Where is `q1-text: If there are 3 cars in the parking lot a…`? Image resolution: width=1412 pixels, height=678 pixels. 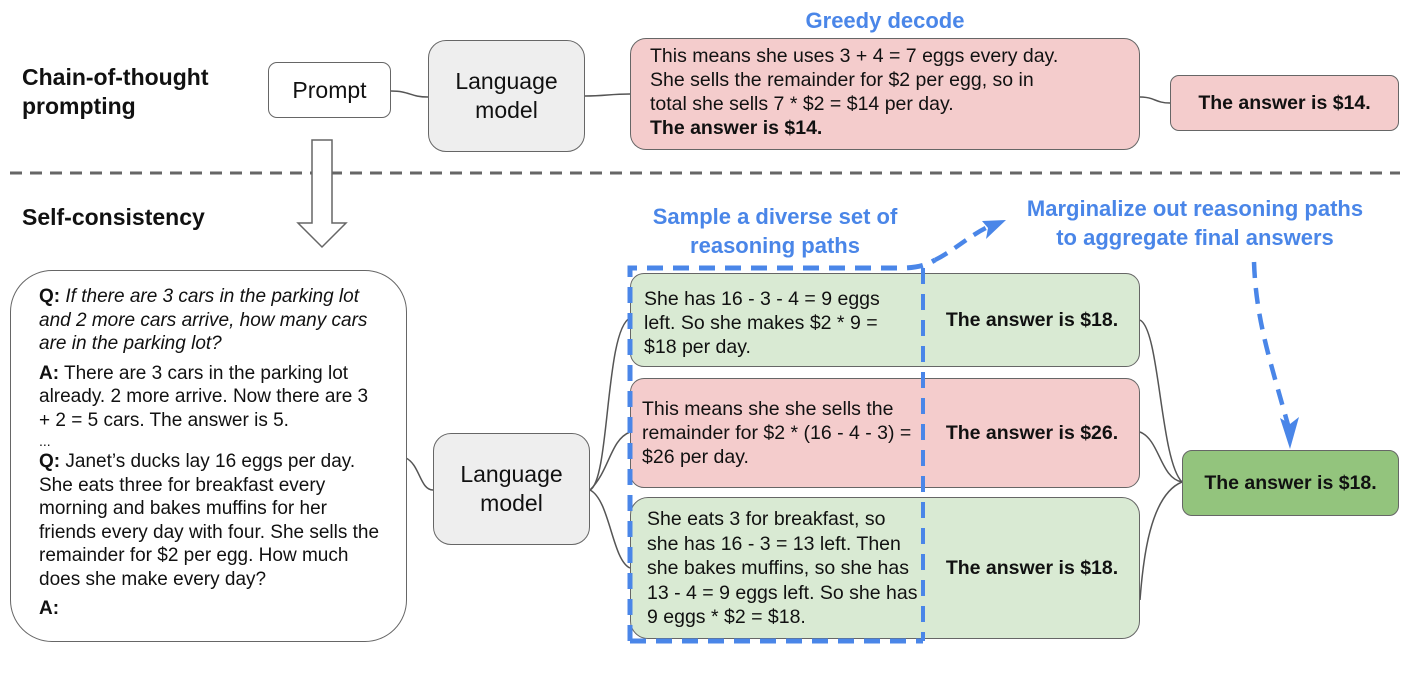
q1-text: If there are 3 cars in the parking lot a… is located at coordinates (203, 320).